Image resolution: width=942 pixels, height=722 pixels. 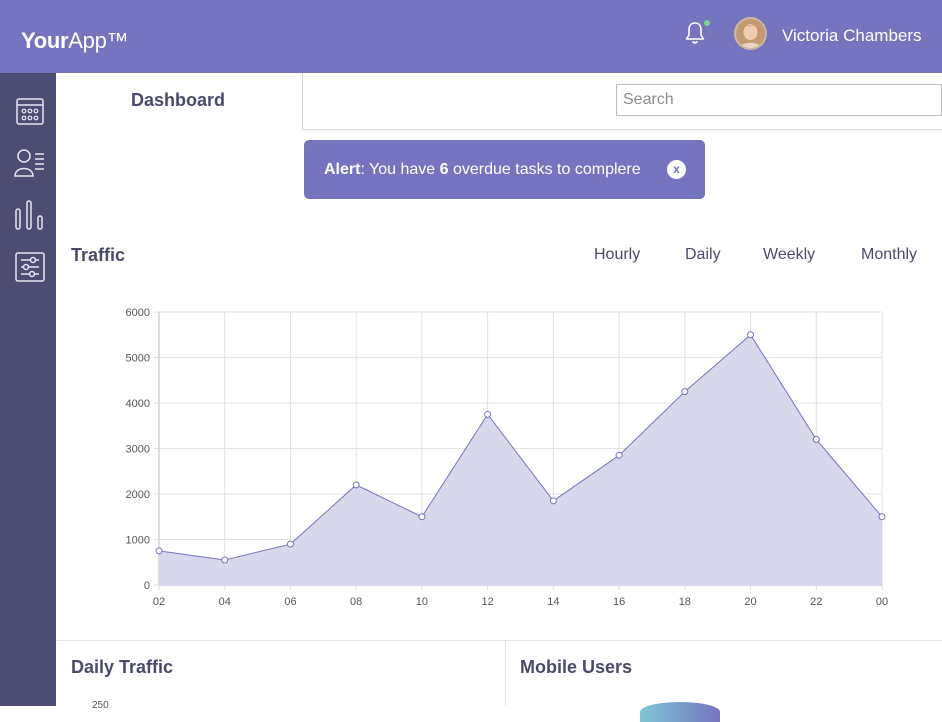 What do you see at coordinates (28, 389) in the screenshot?
I see `sidebar` at bounding box center [28, 389].